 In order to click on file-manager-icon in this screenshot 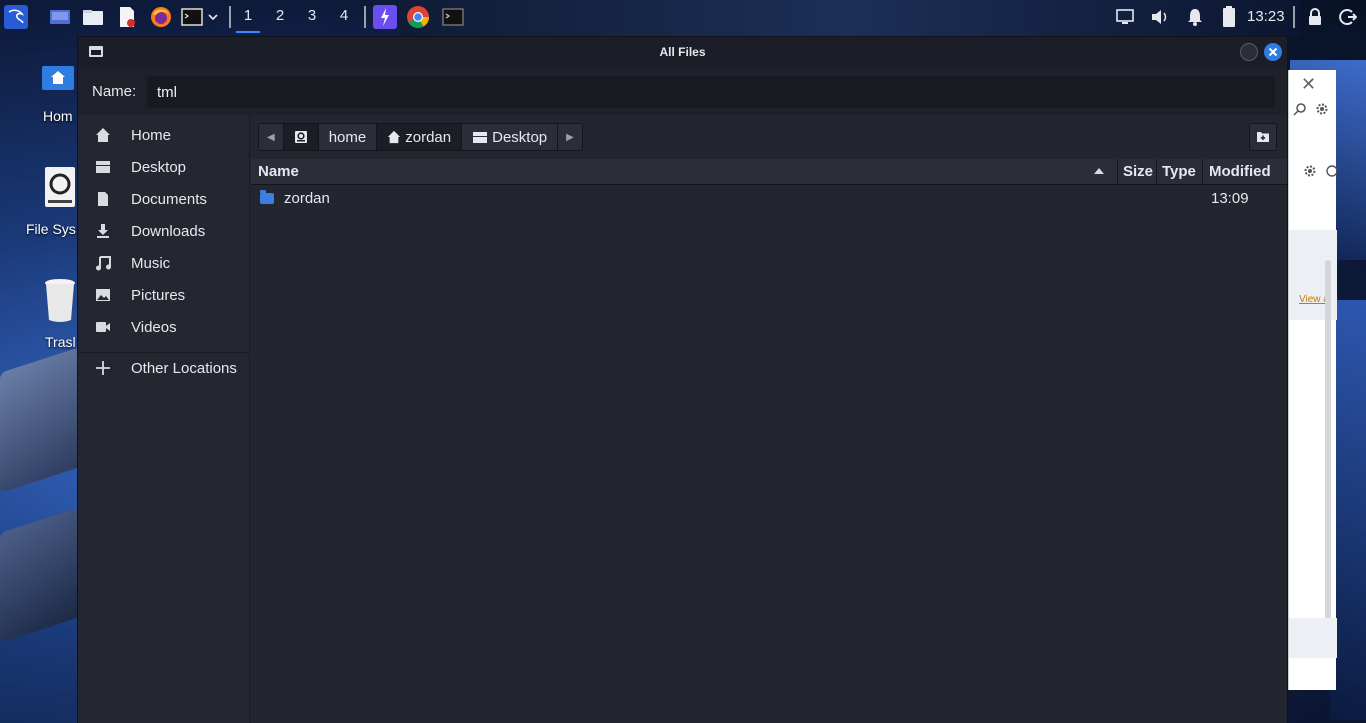, I will do `click(93, 17)`.